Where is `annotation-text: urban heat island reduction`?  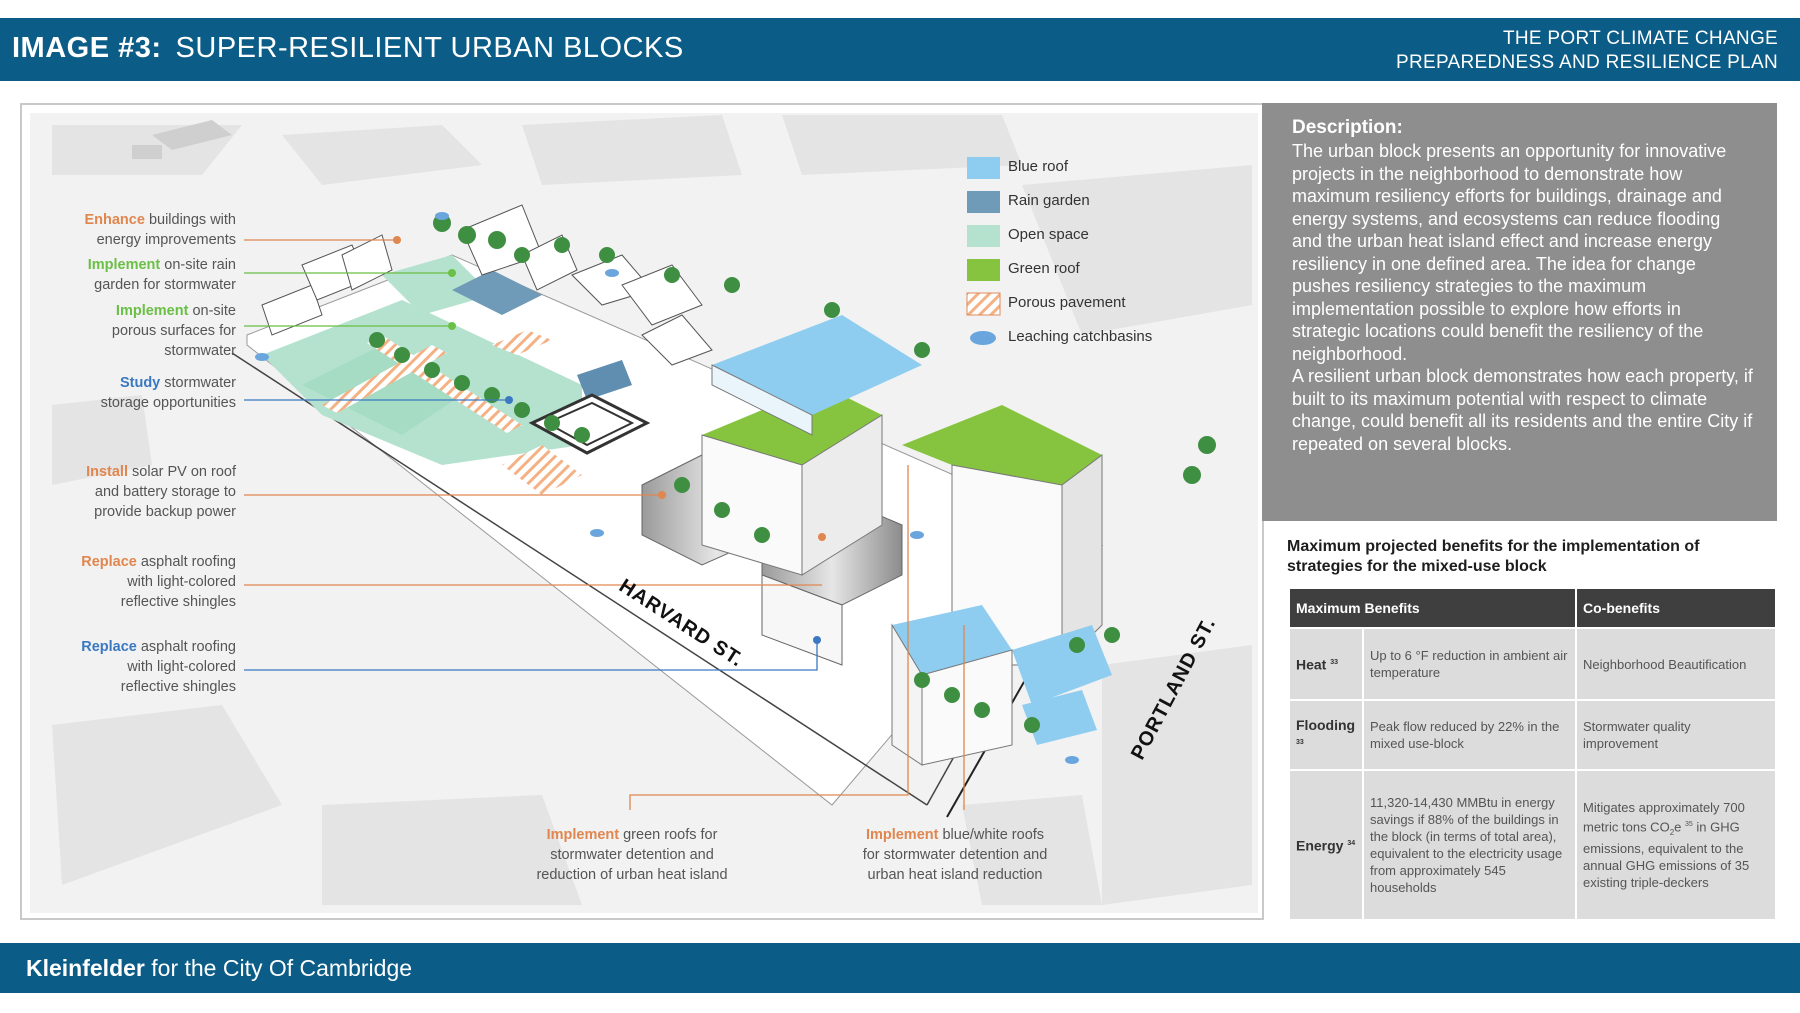 annotation-text: urban heat island reduction is located at coordinates (955, 875).